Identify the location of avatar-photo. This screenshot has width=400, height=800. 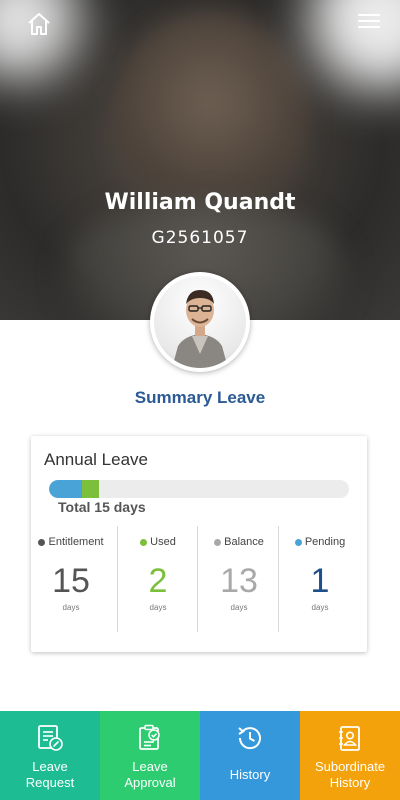
(200, 322).